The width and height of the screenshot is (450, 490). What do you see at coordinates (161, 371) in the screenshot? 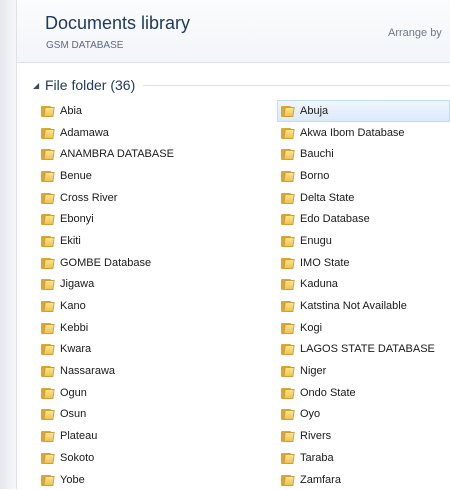
I see `folder-item: Nassarawa` at bounding box center [161, 371].